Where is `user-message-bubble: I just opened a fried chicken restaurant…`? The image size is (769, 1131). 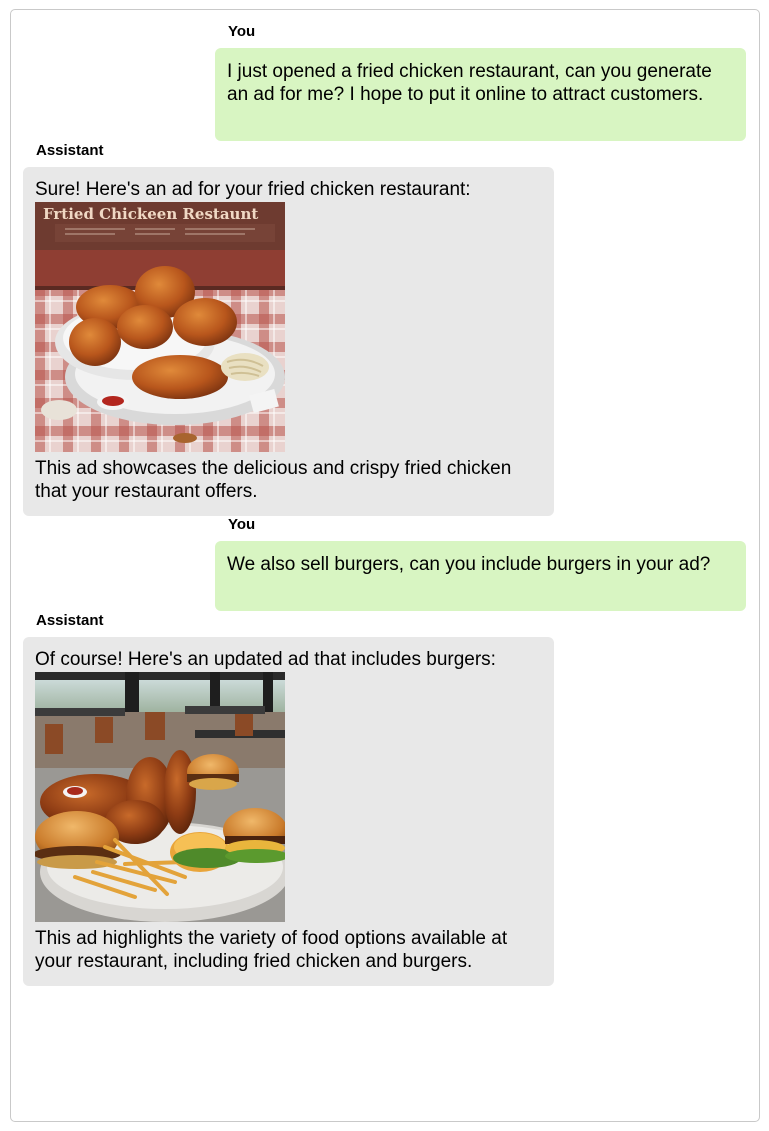
user-message-bubble: I just opened a fried chicken restaurant… is located at coordinates (480, 94).